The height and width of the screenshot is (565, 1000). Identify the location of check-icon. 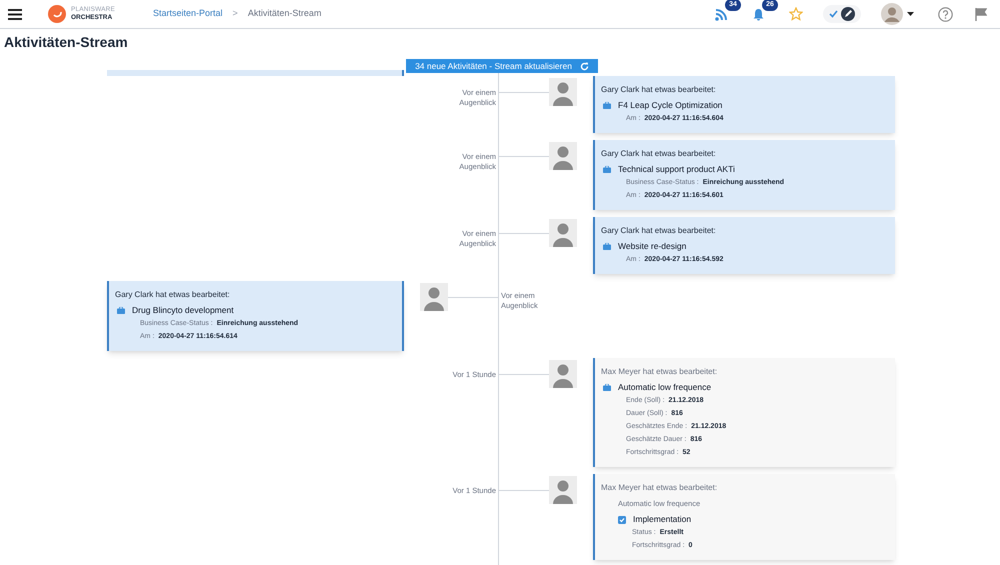
(833, 14).